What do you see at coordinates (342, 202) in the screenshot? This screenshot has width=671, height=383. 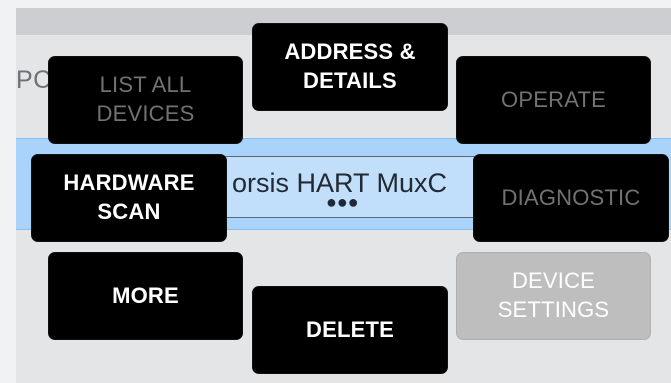 I see `more-options-icon: ●●●` at bounding box center [342, 202].